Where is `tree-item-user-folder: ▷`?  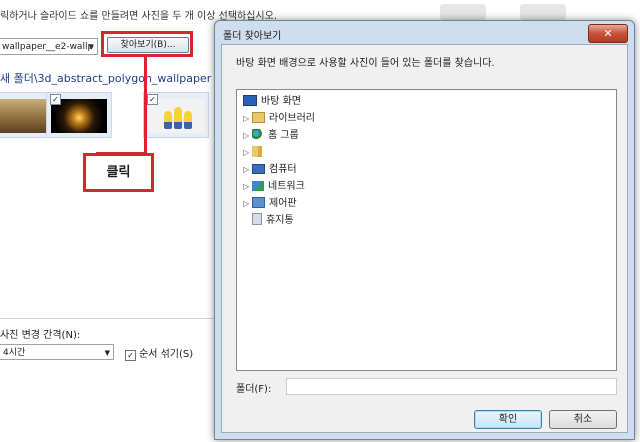
tree-item-user-folder: ▷ is located at coordinates (254, 153).